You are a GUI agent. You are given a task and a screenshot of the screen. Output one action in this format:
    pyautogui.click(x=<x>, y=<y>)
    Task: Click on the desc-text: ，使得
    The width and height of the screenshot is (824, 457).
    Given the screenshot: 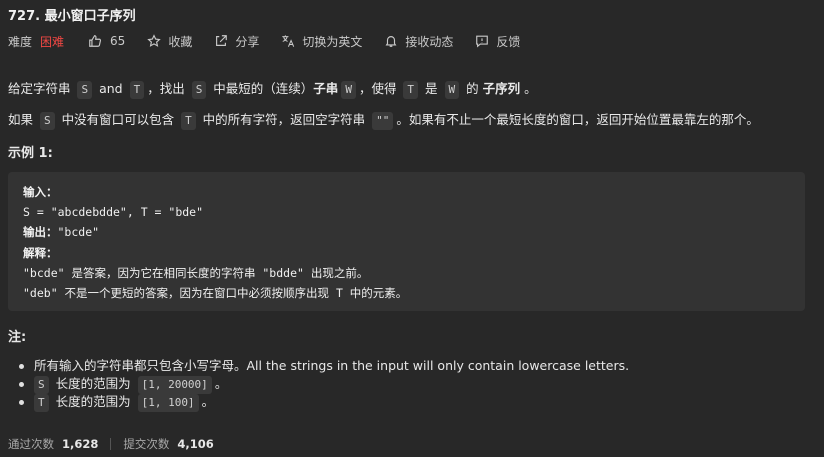 What is the action you would take?
    pyautogui.click(x=379, y=88)
    